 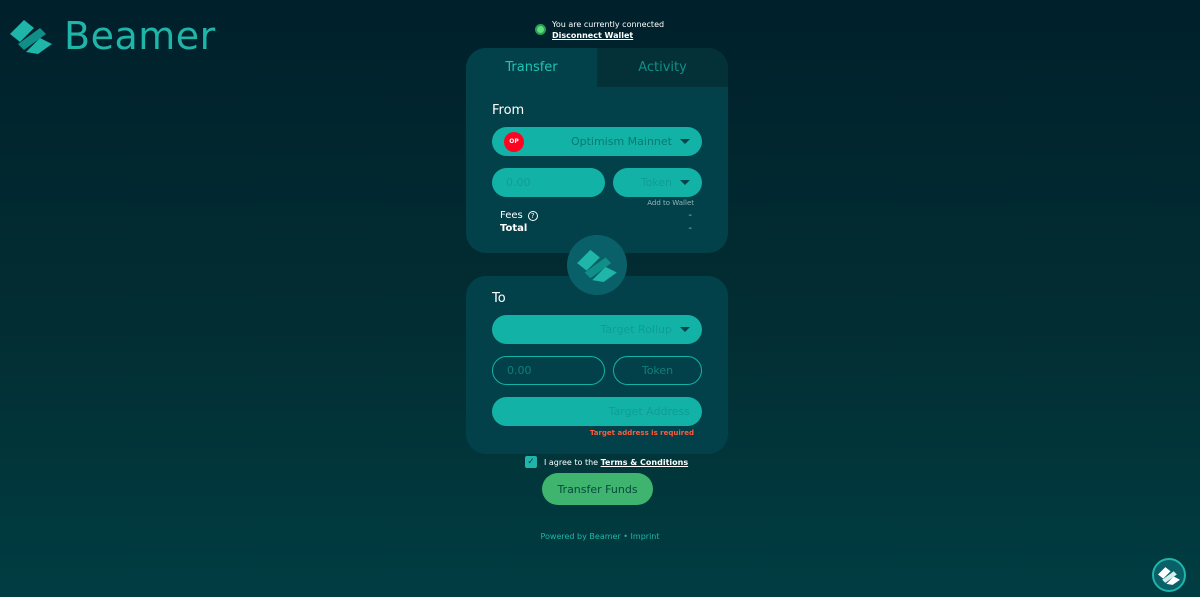 I want to click on terms-checkbox: ✓, so click(x=531, y=462).